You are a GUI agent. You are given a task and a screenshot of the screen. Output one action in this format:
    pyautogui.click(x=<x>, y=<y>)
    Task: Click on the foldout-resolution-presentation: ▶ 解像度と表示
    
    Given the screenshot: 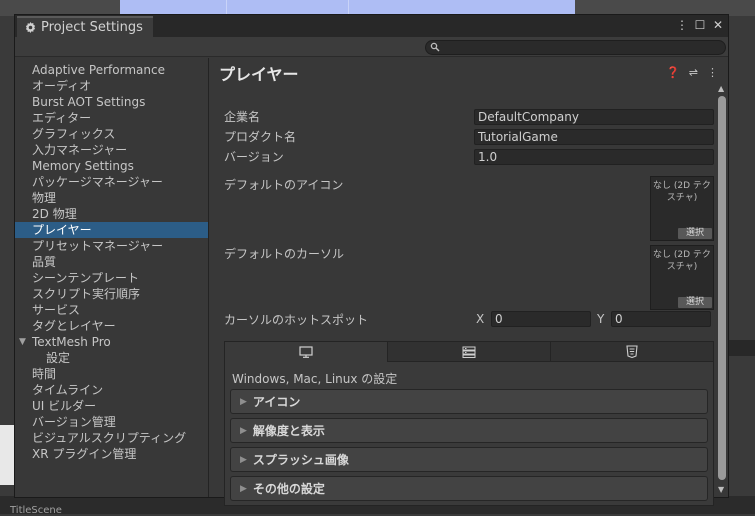 What is the action you would take?
    pyautogui.click(x=469, y=430)
    